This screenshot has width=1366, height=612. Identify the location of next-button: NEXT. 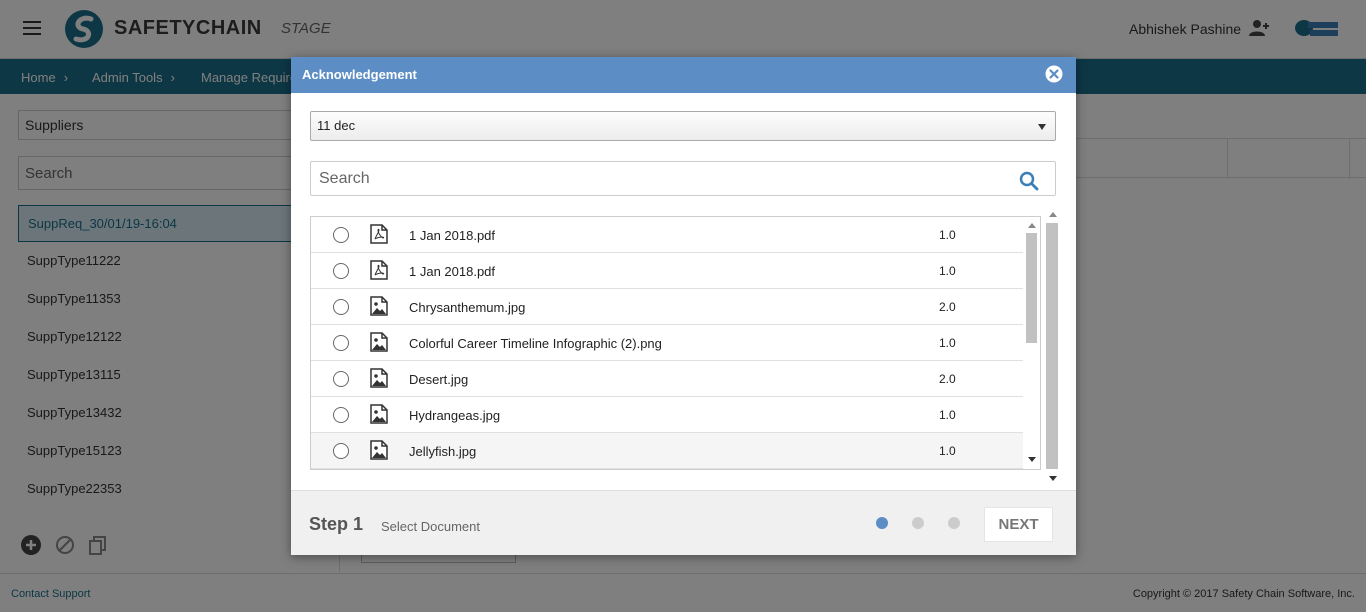
(1018, 524).